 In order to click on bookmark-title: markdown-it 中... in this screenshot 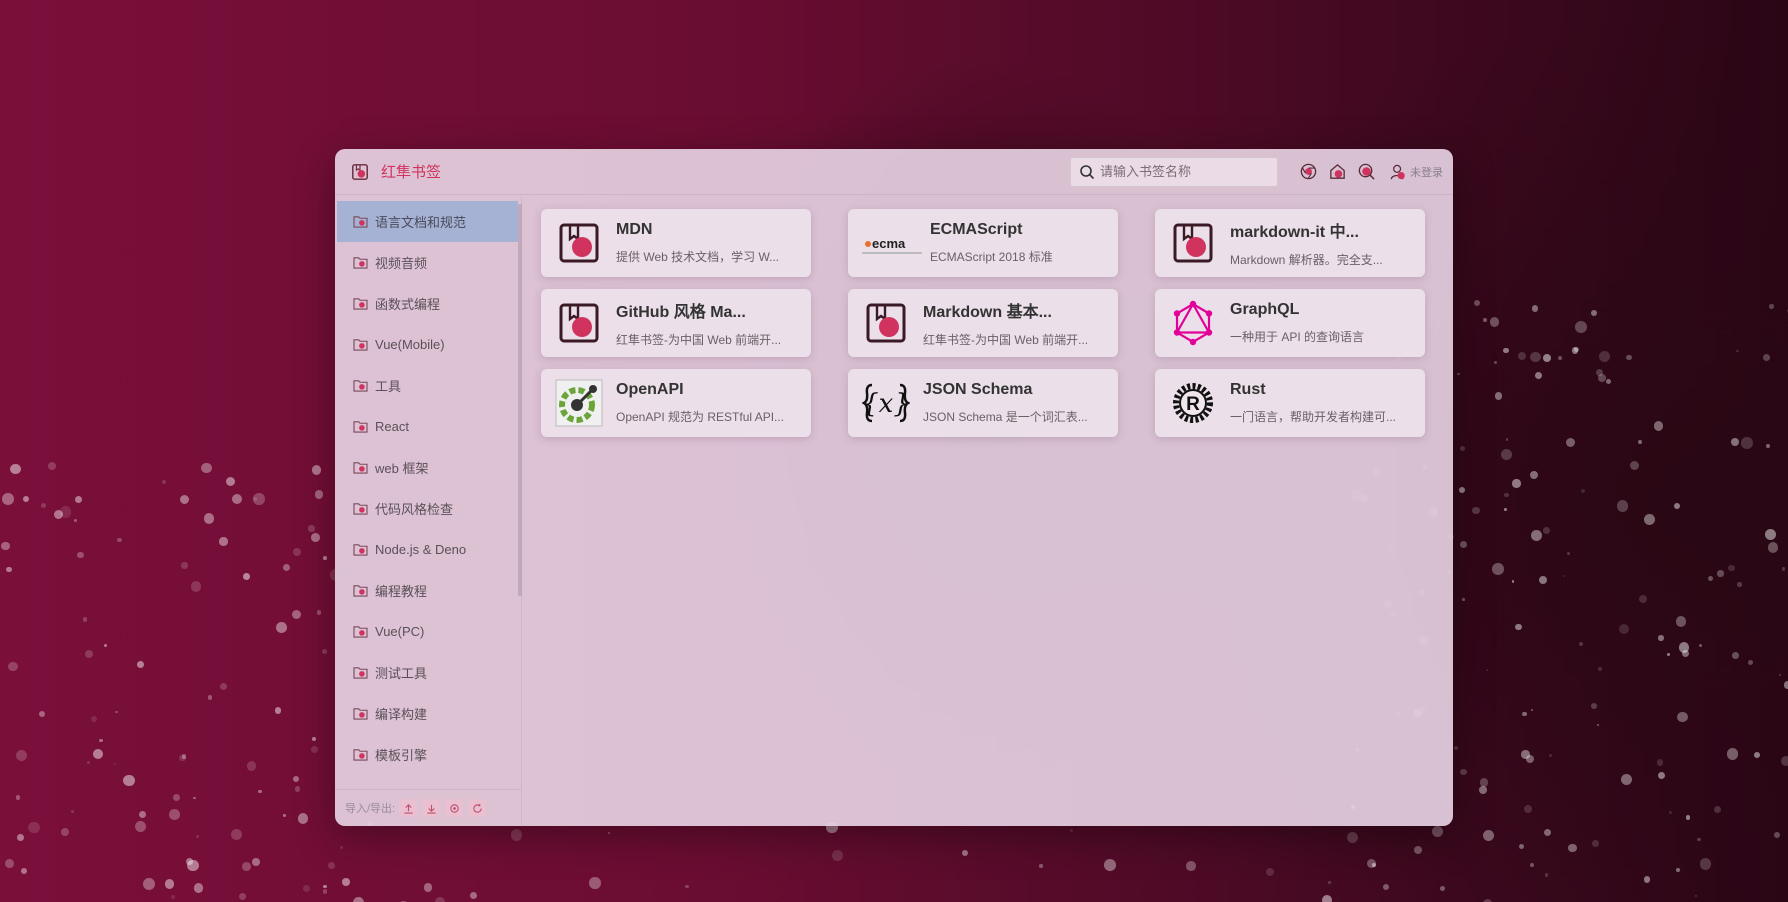, I will do `click(1294, 232)`.